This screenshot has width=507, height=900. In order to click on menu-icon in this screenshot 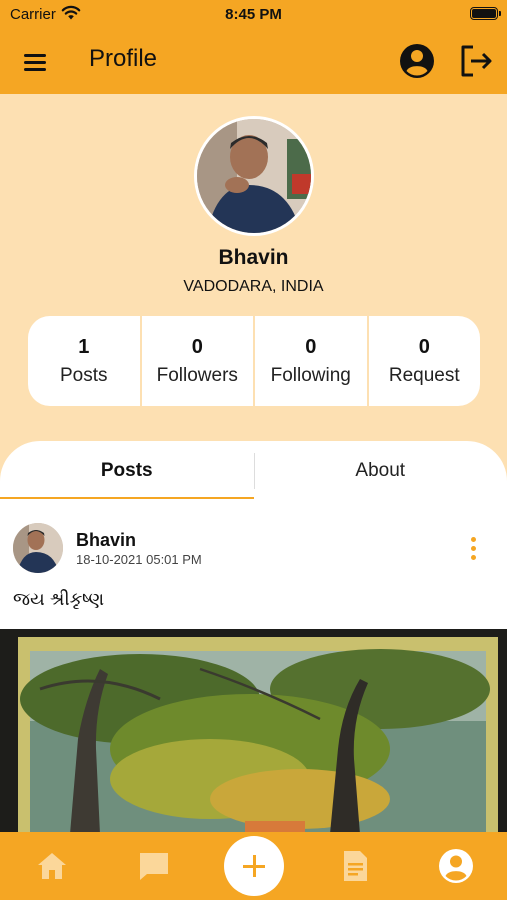, I will do `click(35, 62)`.